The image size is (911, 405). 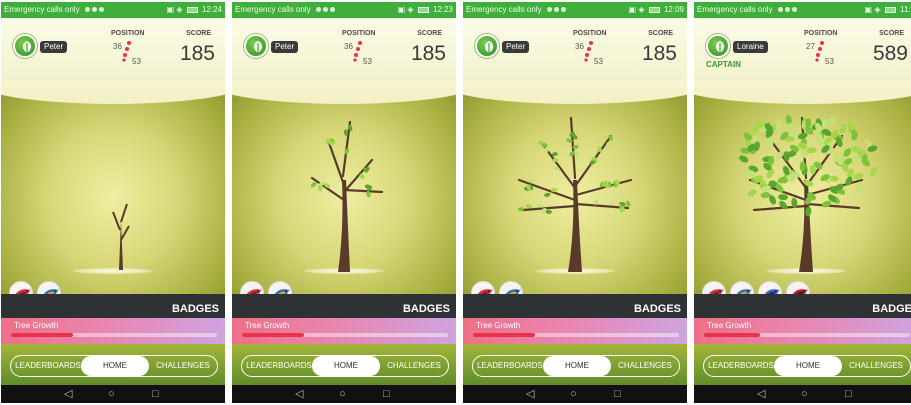 I want to click on clock: 12:09, so click(x=673, y=9).